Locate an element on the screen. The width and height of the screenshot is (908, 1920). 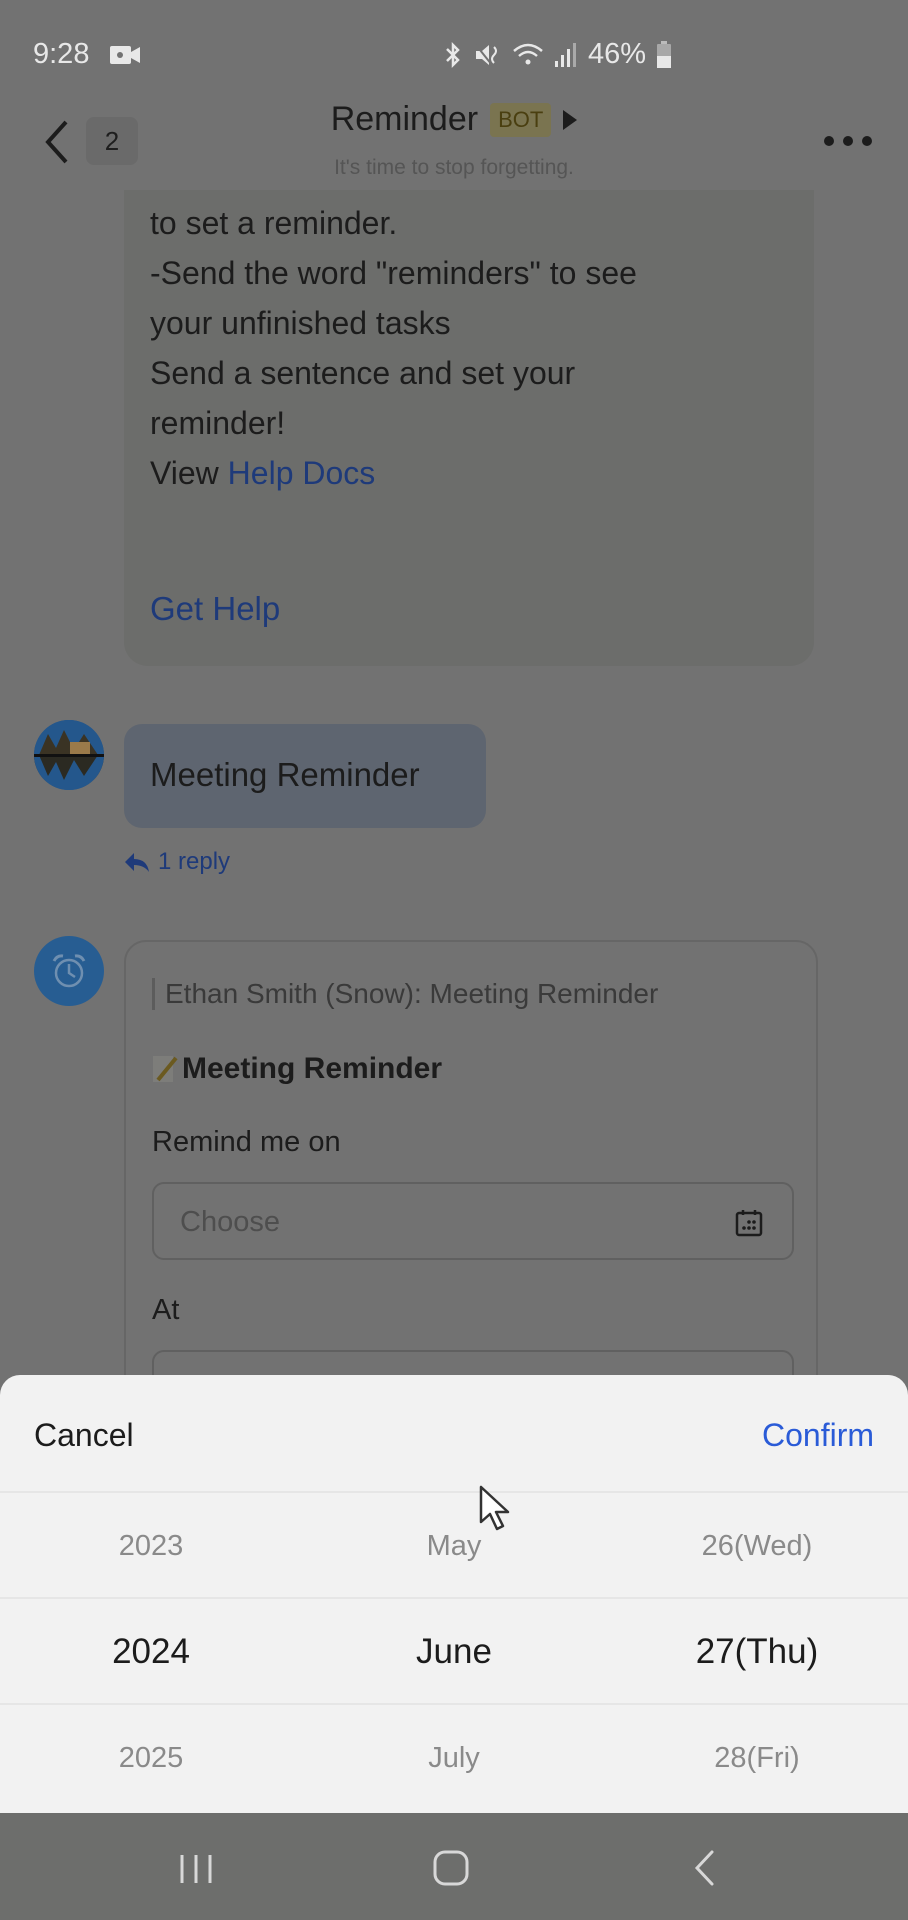
quoted-message: Ethan Smith (Snow): Meeting Reminder is located at coordinates (405, 994).